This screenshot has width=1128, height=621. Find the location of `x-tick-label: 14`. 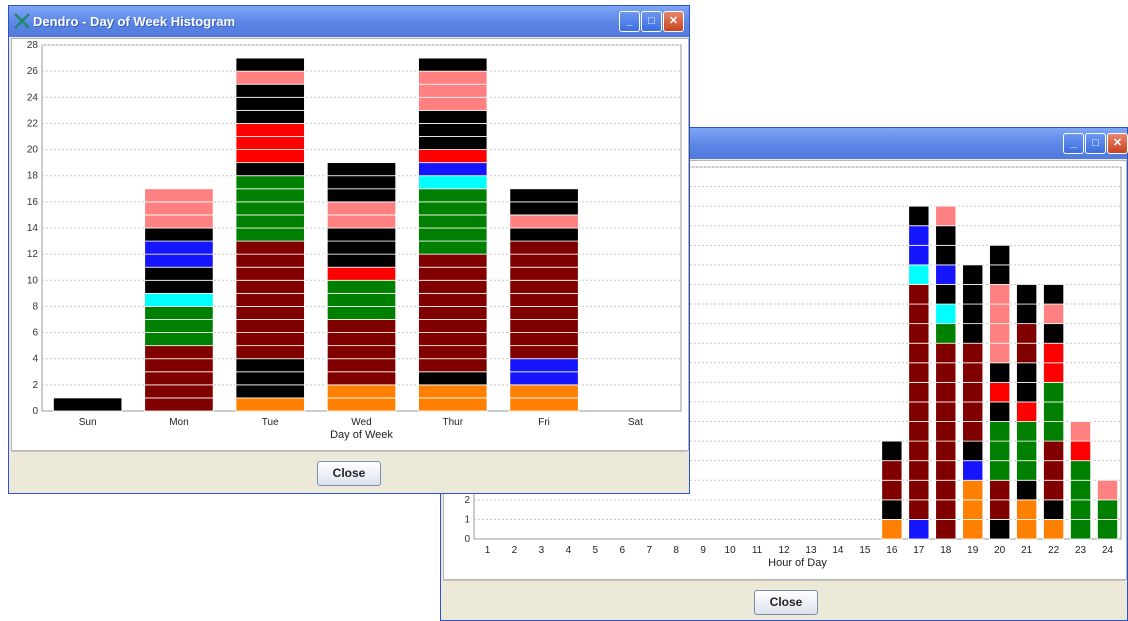

x-tick-label: 14 is located at coordinates (838, 550).